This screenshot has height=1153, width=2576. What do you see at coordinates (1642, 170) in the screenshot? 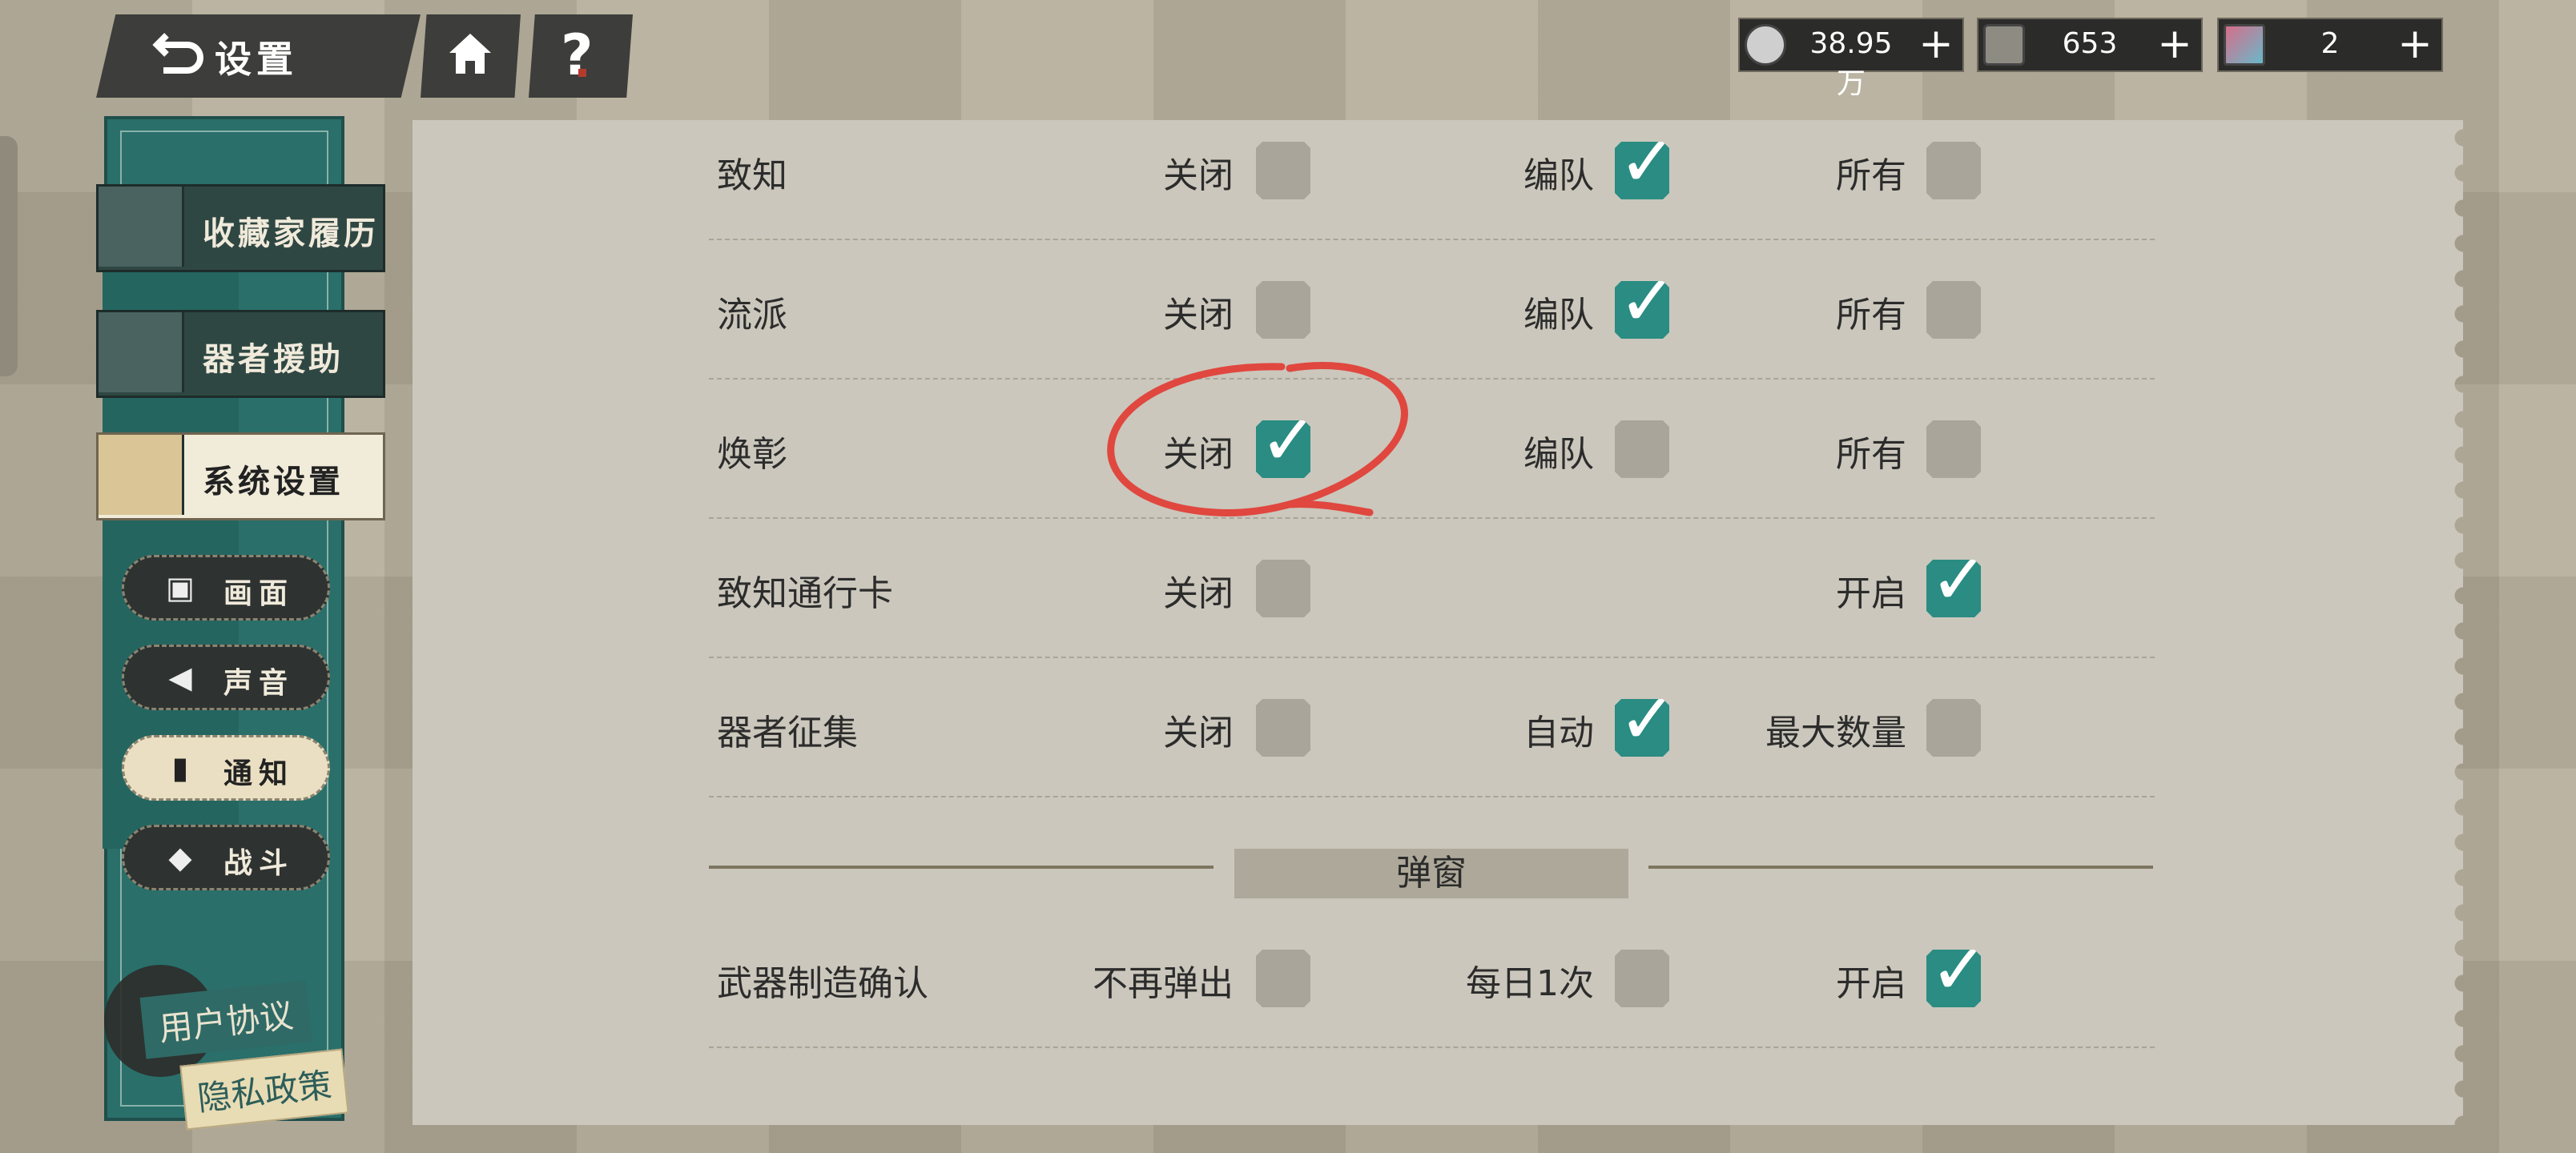
I see `checkbox-zhizhi-team: ✓` at bounding box center [1642, 170].